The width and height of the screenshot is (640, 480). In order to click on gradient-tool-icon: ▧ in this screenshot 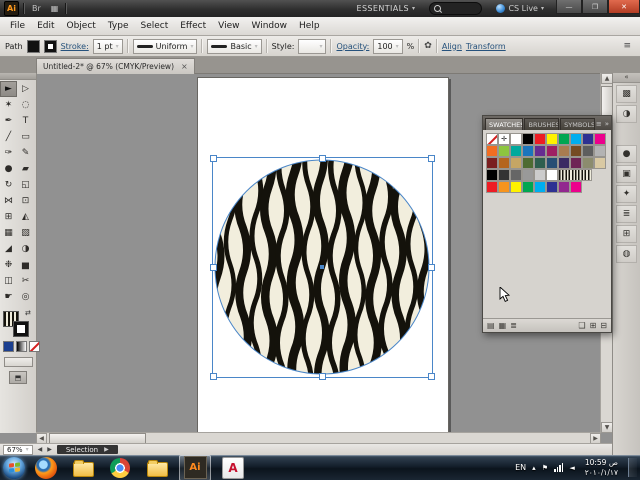, I will do `click(25, 233)`.